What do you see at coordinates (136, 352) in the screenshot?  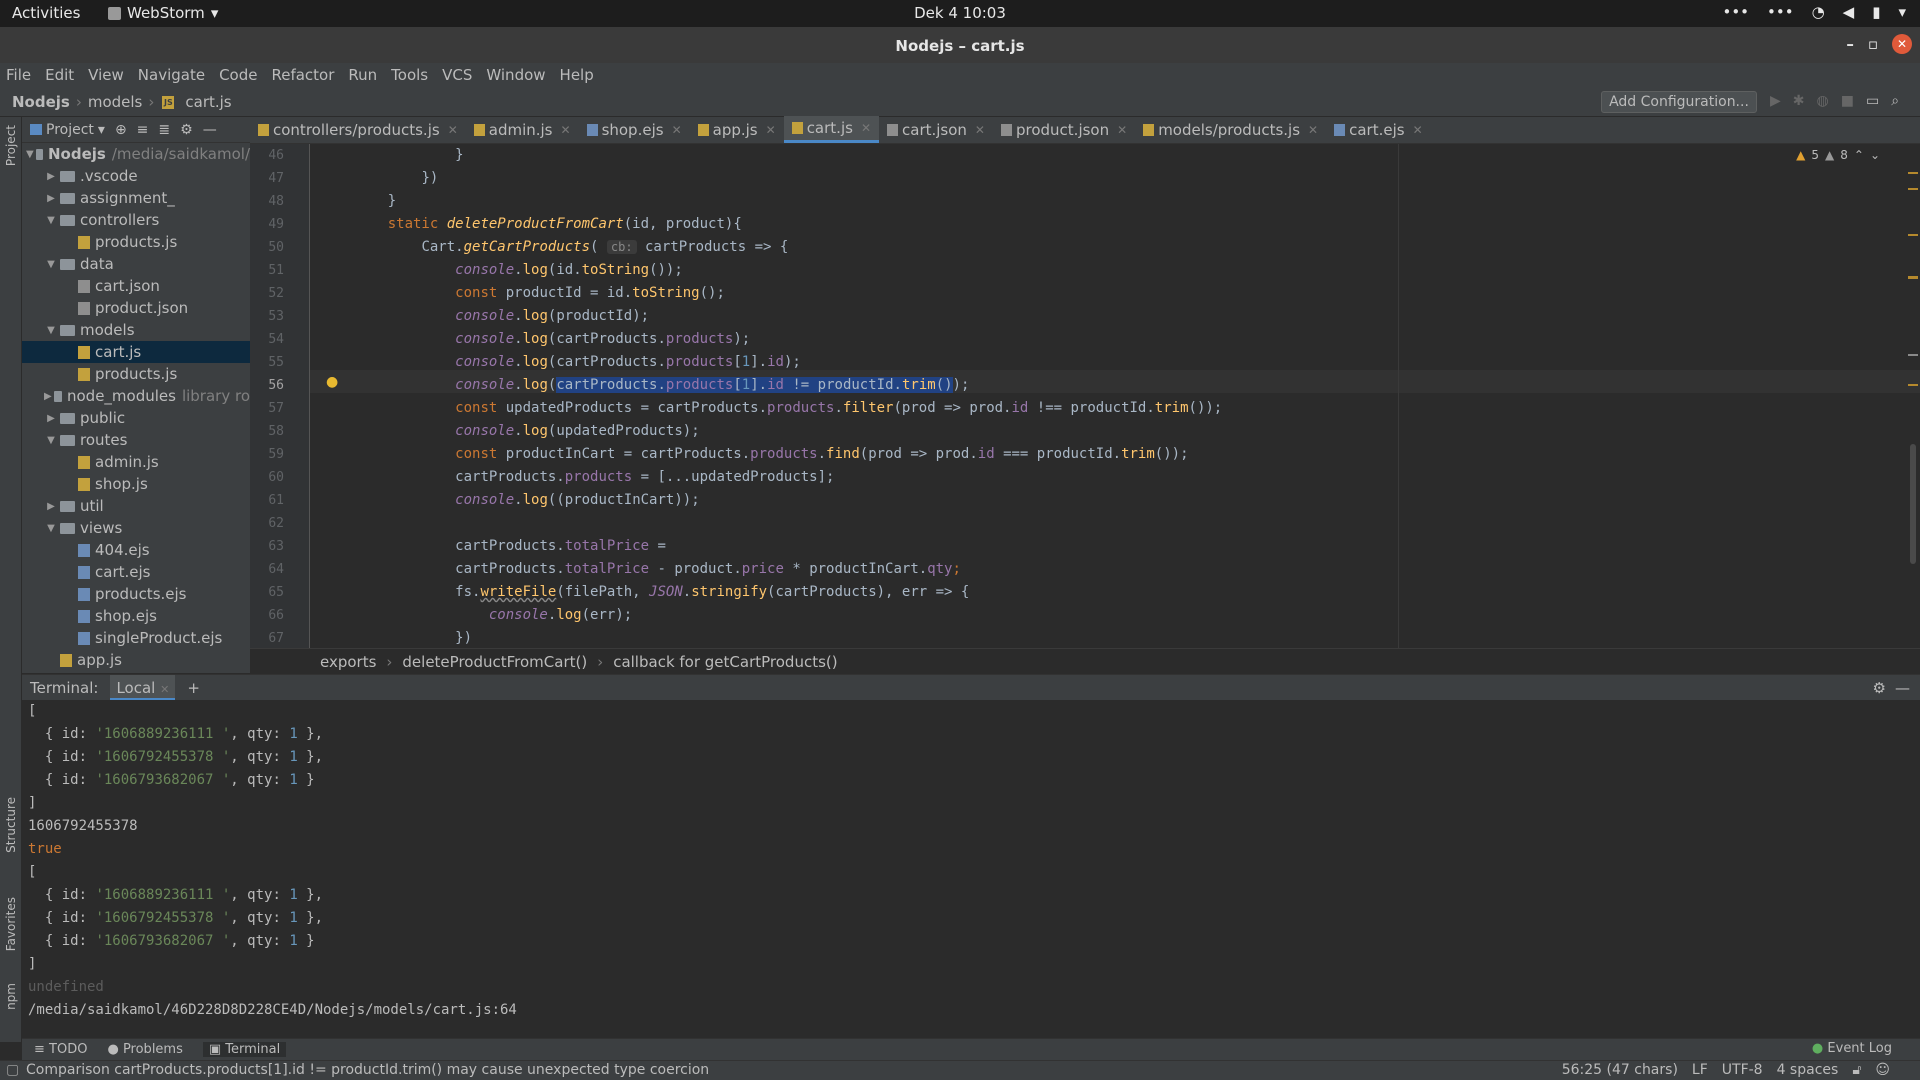 I see `tree-item: cart.js` at bounding box center [136, 352].